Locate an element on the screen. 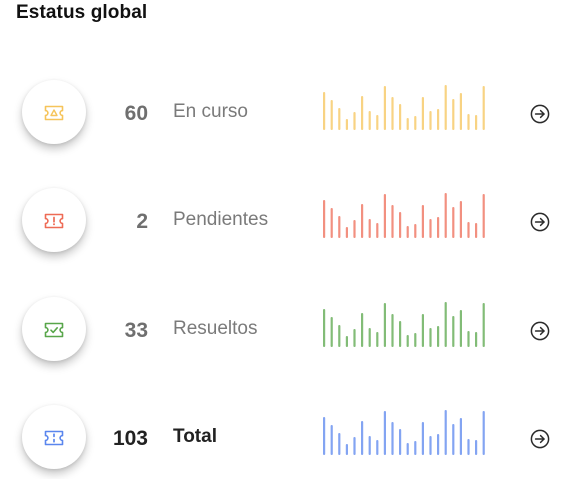 The height and width of the screenshot is (479, 583). status-count: 33 is located at coordinates (136, 330).